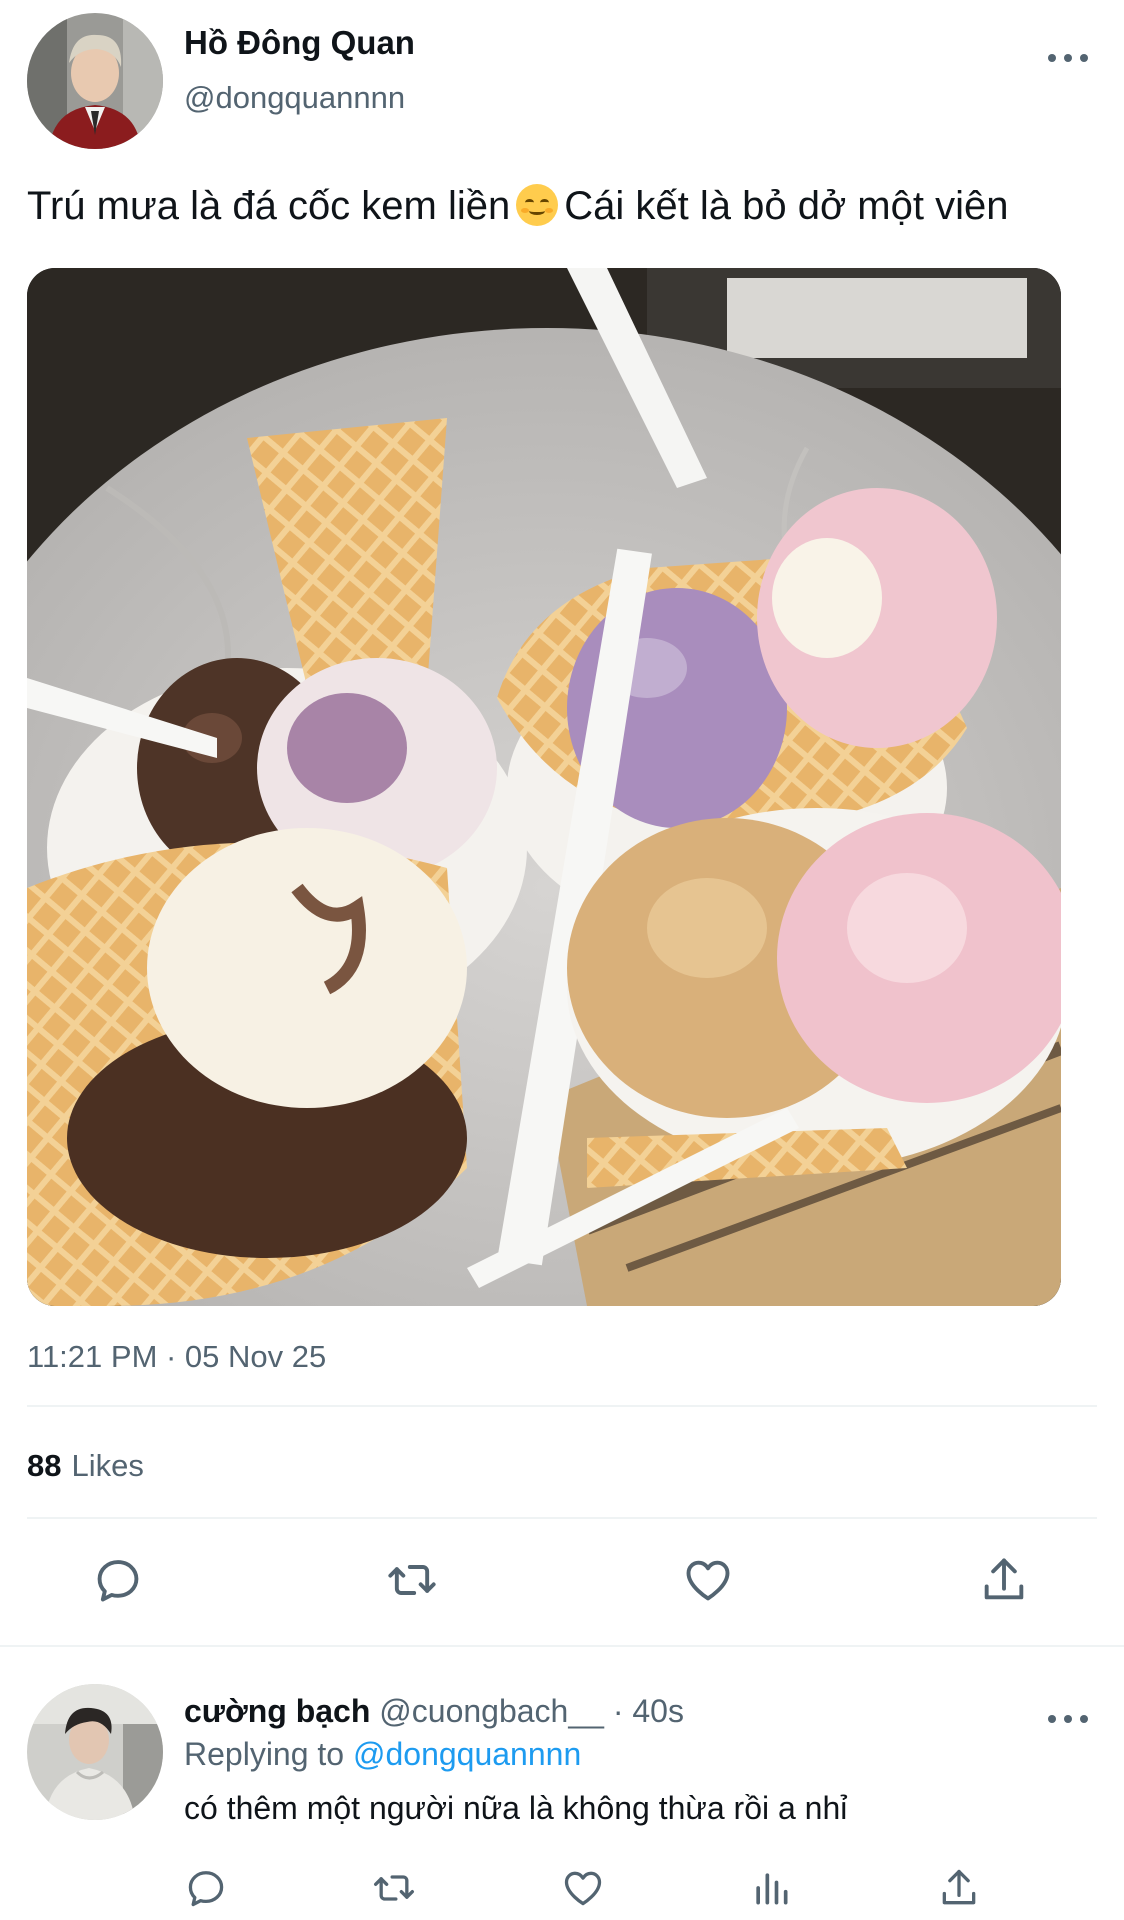 This screenshot has height=1920, width=1124. What do you see at coordinates (206, 1888) in the screenshot?
I see `reply-reply-icon` at bounding box center [206, 1888].